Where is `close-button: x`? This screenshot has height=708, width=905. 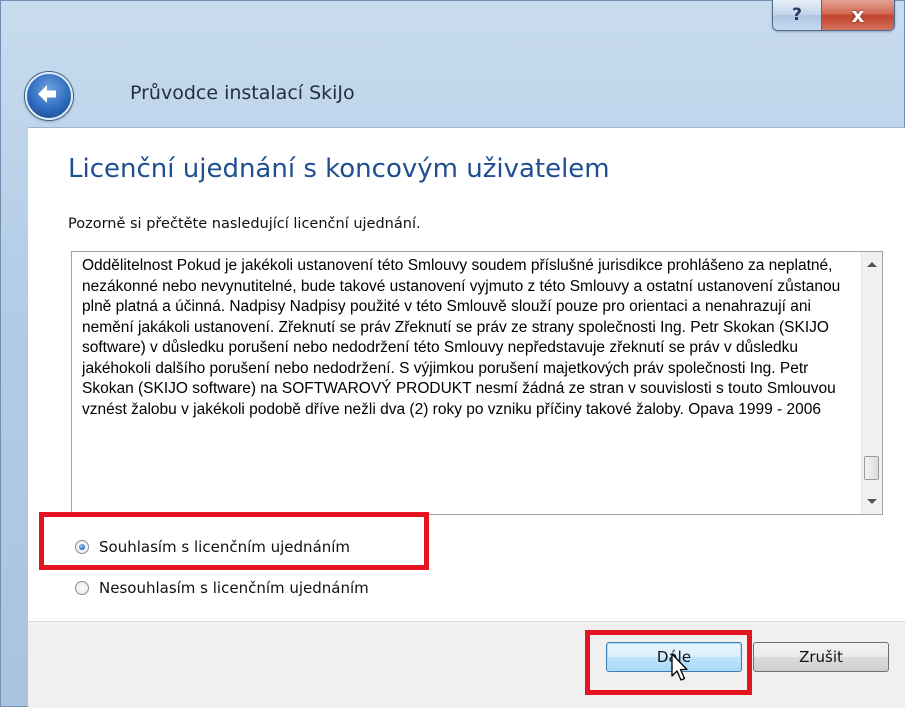 close-button: x is located at coordinates (858, 15).